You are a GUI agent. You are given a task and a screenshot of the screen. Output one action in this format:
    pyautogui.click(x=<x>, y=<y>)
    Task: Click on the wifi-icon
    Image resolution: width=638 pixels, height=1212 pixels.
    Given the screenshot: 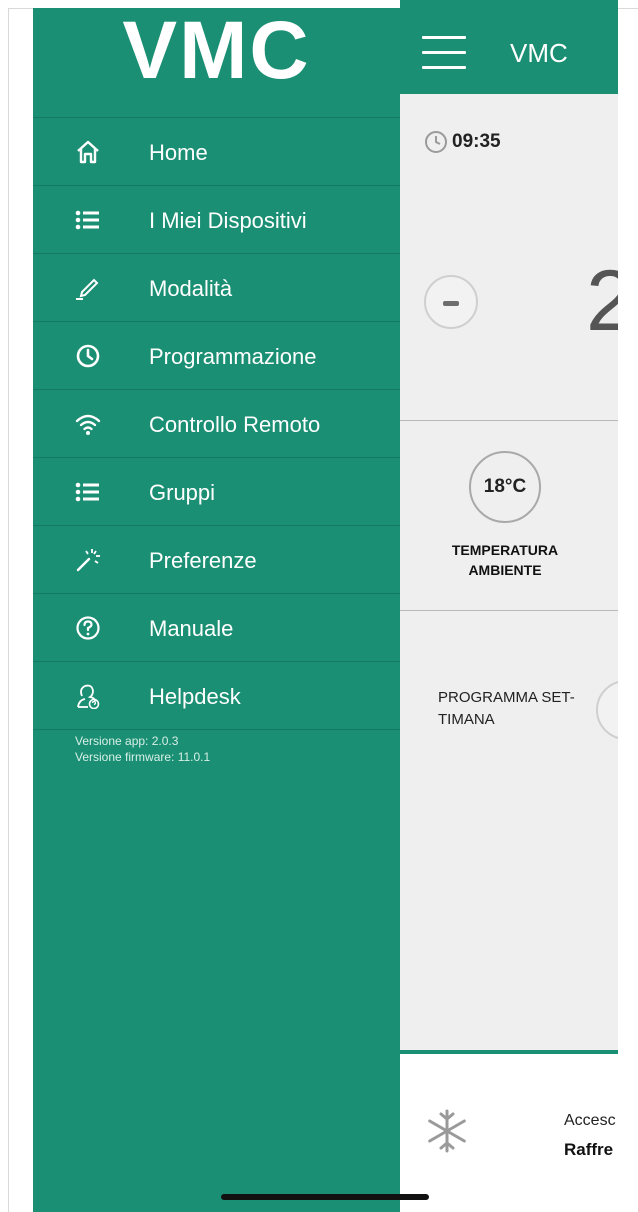 What is the action you would take?
    pyautogui.click(x=88, y=424)
    